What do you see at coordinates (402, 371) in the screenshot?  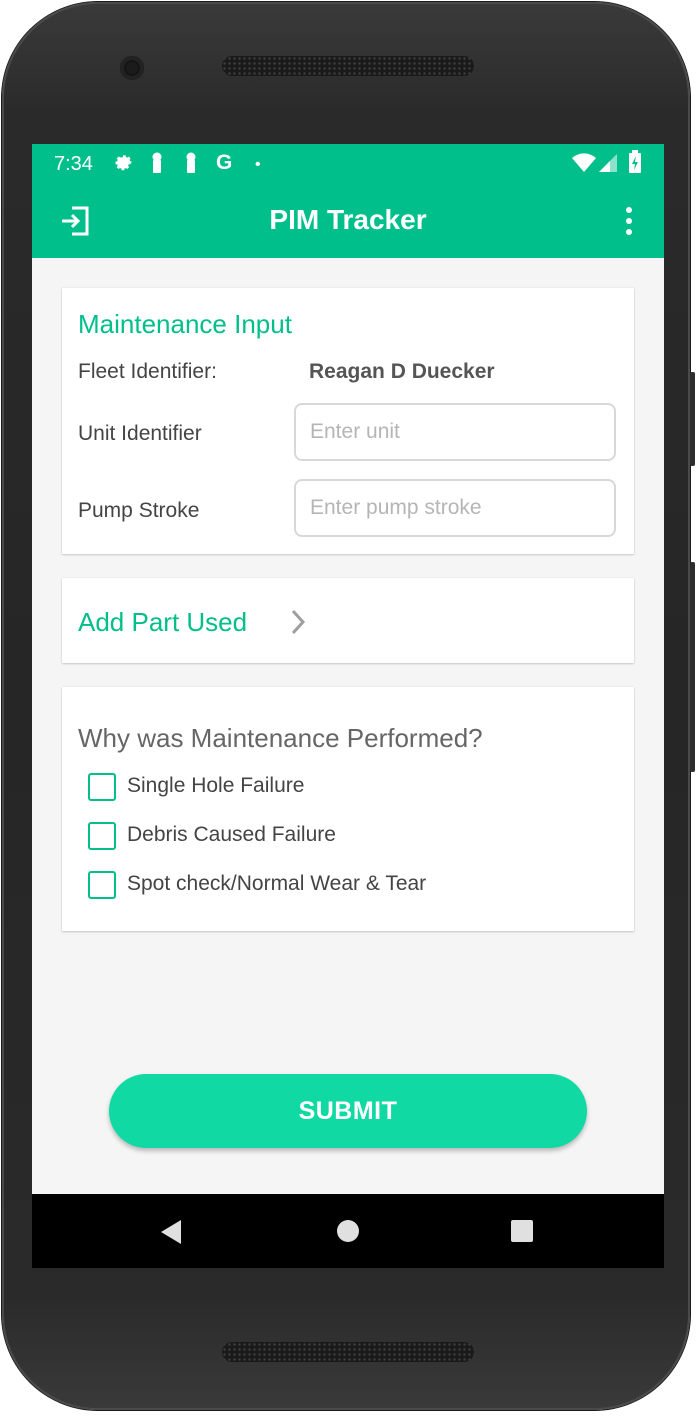 I see `fleet-identifier-value: Reagan D Duecker` at bounding box center [402, 371].